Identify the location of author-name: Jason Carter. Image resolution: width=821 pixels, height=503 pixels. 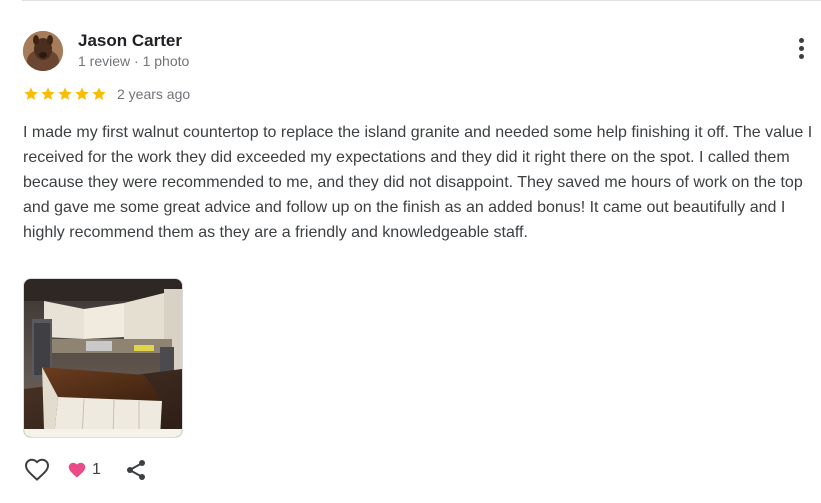
(130, 41).